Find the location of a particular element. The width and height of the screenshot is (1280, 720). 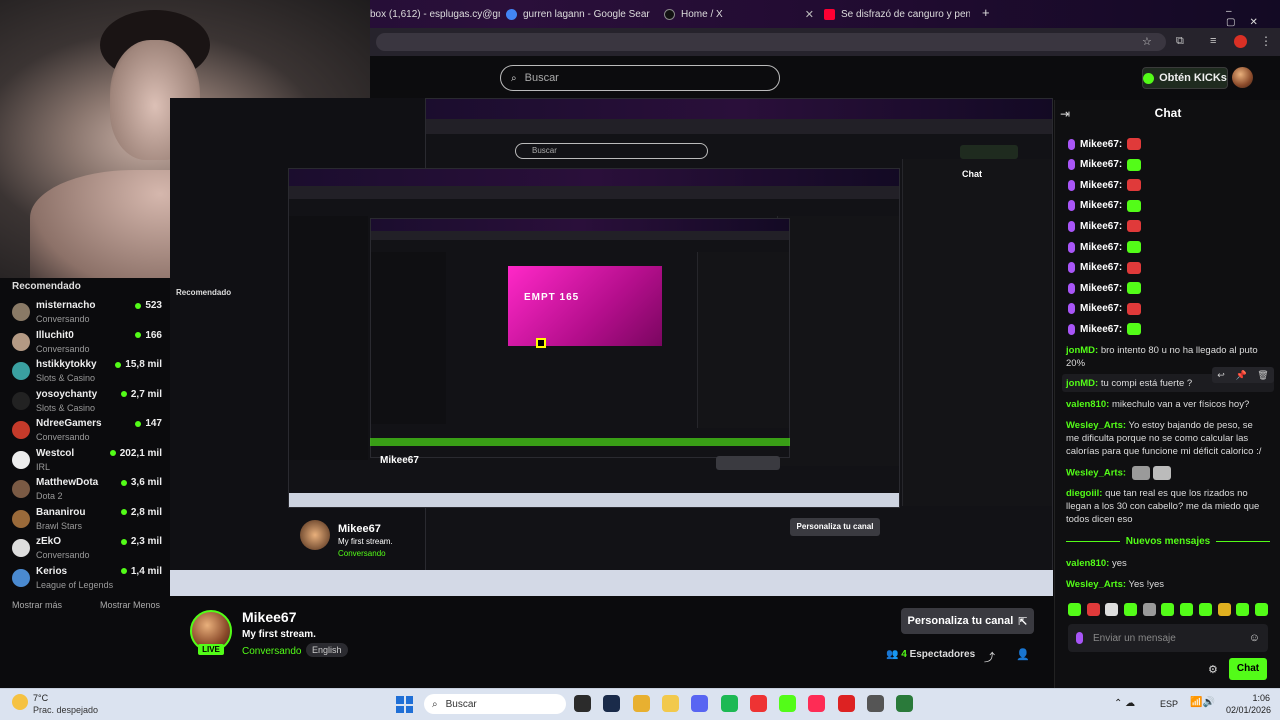

sidebar-channel: MatthewDota Dota 2 3,6 mil is located at coordinates (87, 491).